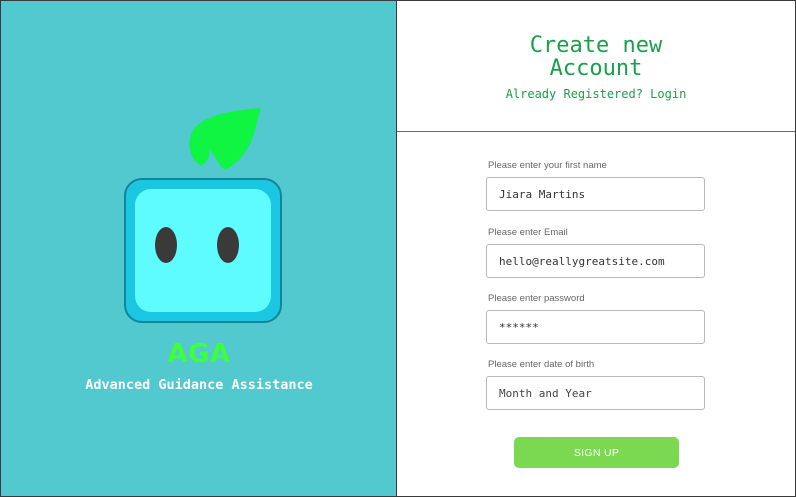 Image resolution: width=796 pixels, height=497 pixels. I want to click on signup-button: SIGN UP, so click(596, 452).